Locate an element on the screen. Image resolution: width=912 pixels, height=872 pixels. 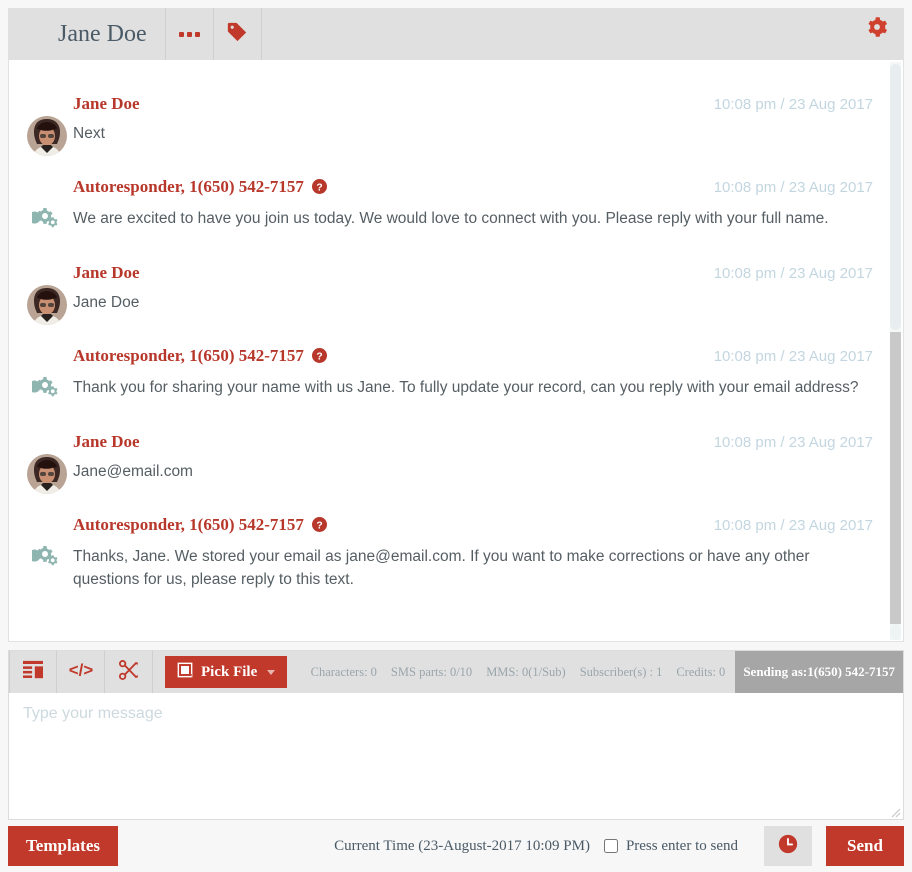
chevron-down-icon is located at coordinates (271, 672).